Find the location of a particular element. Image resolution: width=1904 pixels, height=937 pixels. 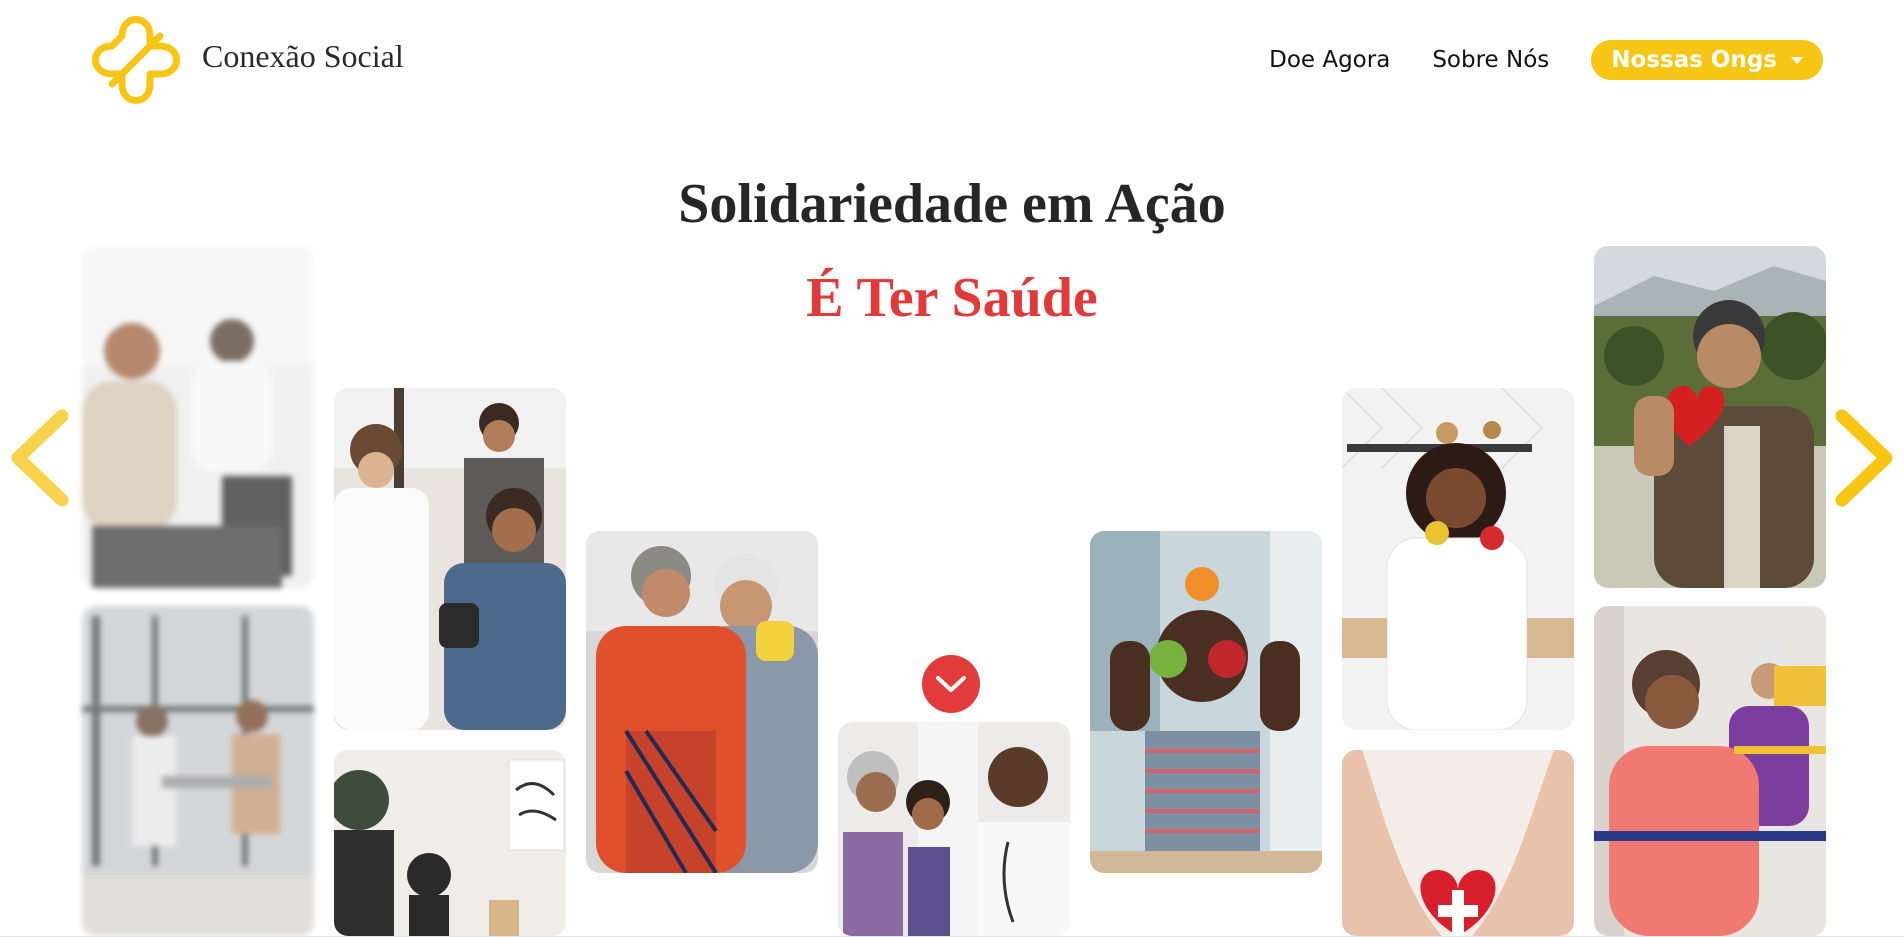

photo-woman-holding-peppers is located at coordinates (1458, 559).